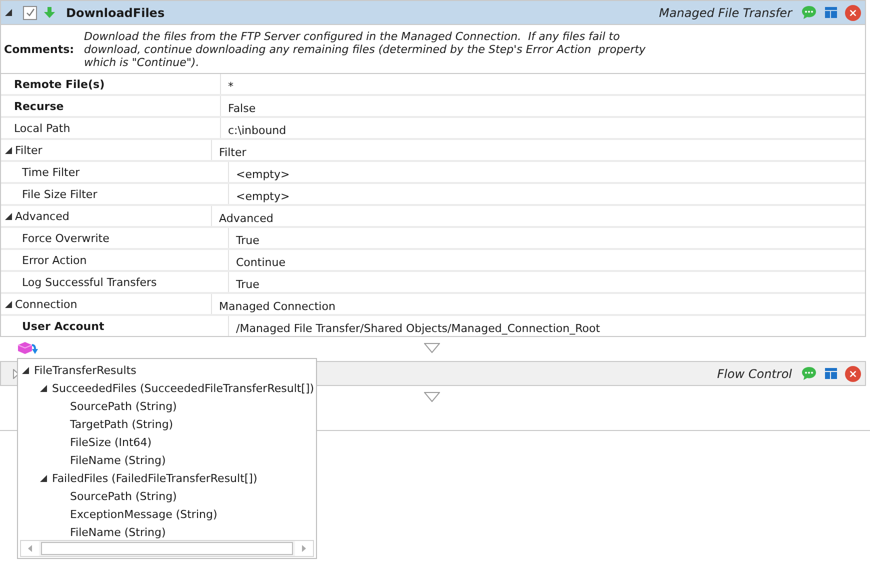 This screenshot has width=870, height=565. What do you see at coordinates (257, 130) in the screenshot?
I see `property-value: c:\inbound` at bounding box center [257, 130].